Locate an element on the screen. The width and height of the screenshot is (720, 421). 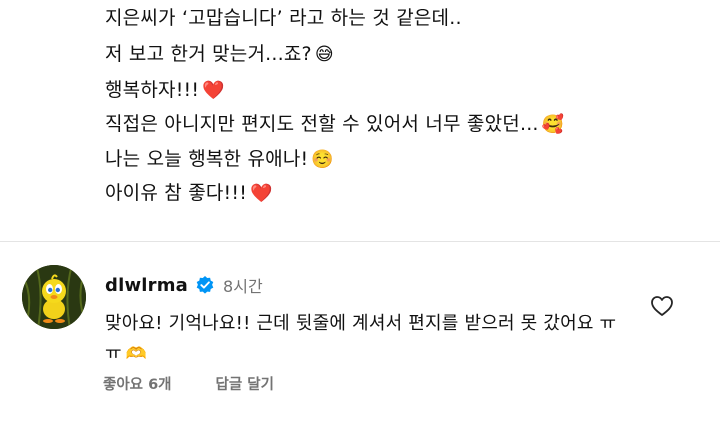
verified-badge-icon is located at coordinates (205, 285).